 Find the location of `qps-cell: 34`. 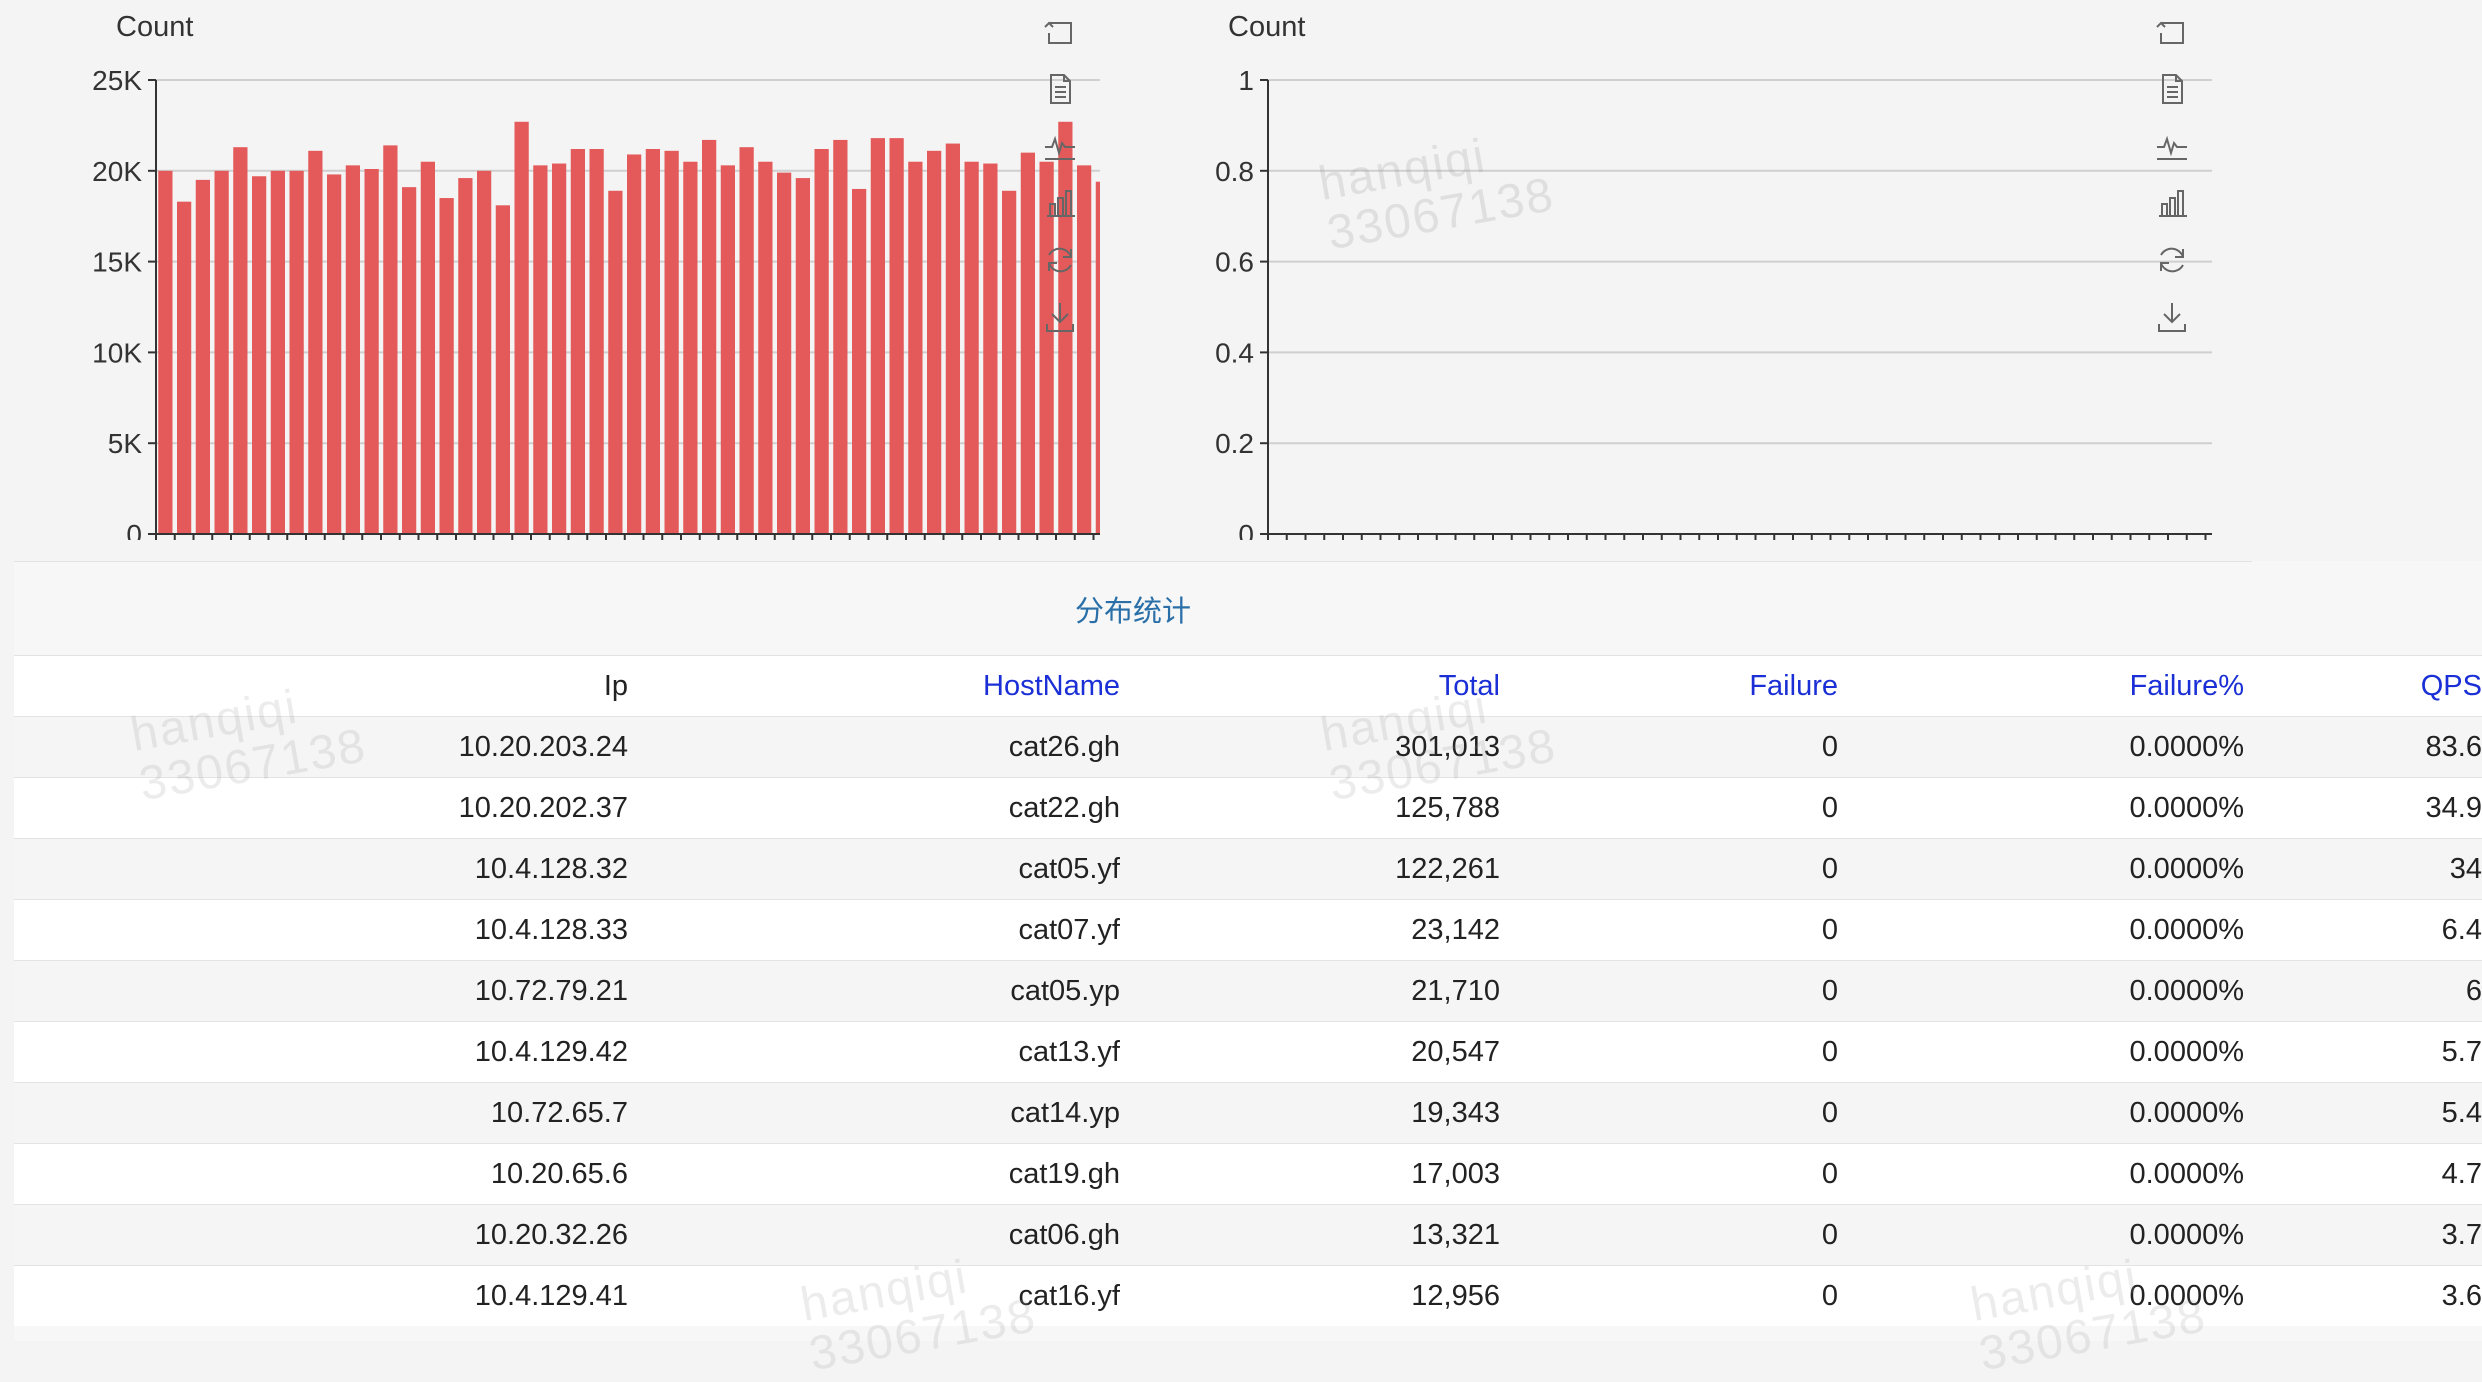

qps-cell: 34 is located at coordinates (2363, 869).